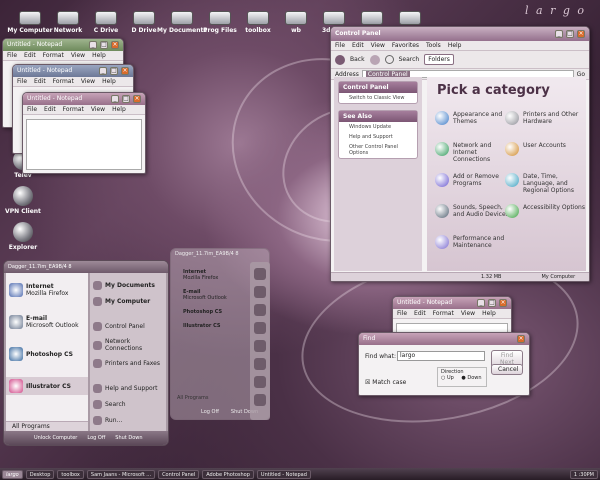 The image size is (600, 480). Describe the element at coordinates (340, 59) in the screenshot. I see `back-arrow-icon` at that location.